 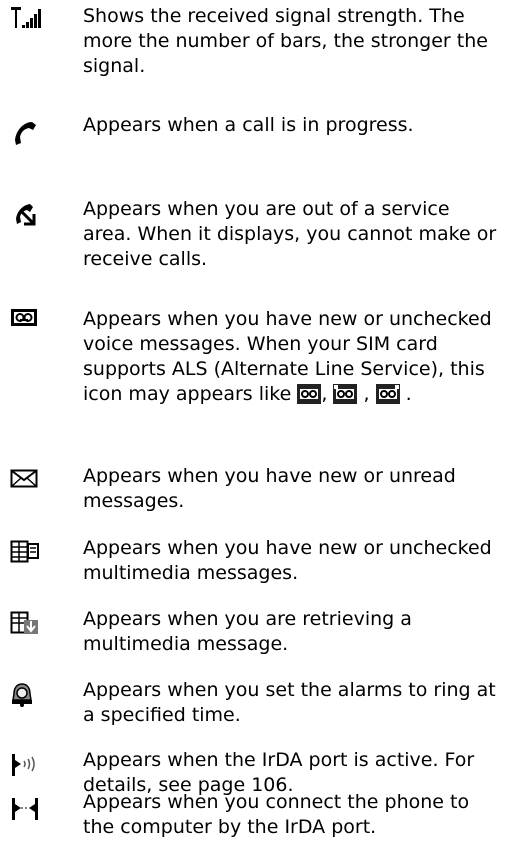 I want to click on multimedia-message-icon, so click(x=28, y=555).